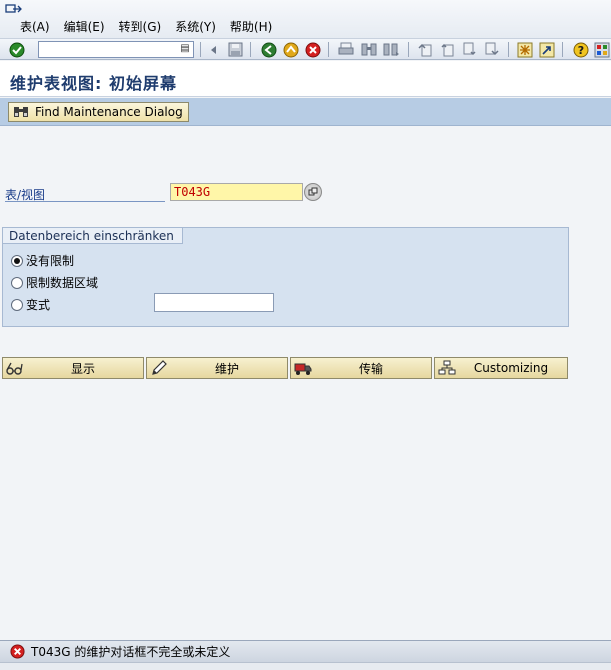 This screenshot has height=670, width=611. What do you see at coordinates (346, 49) in the screenshot?
I see `print-icon` at bounding box center [346, 49].